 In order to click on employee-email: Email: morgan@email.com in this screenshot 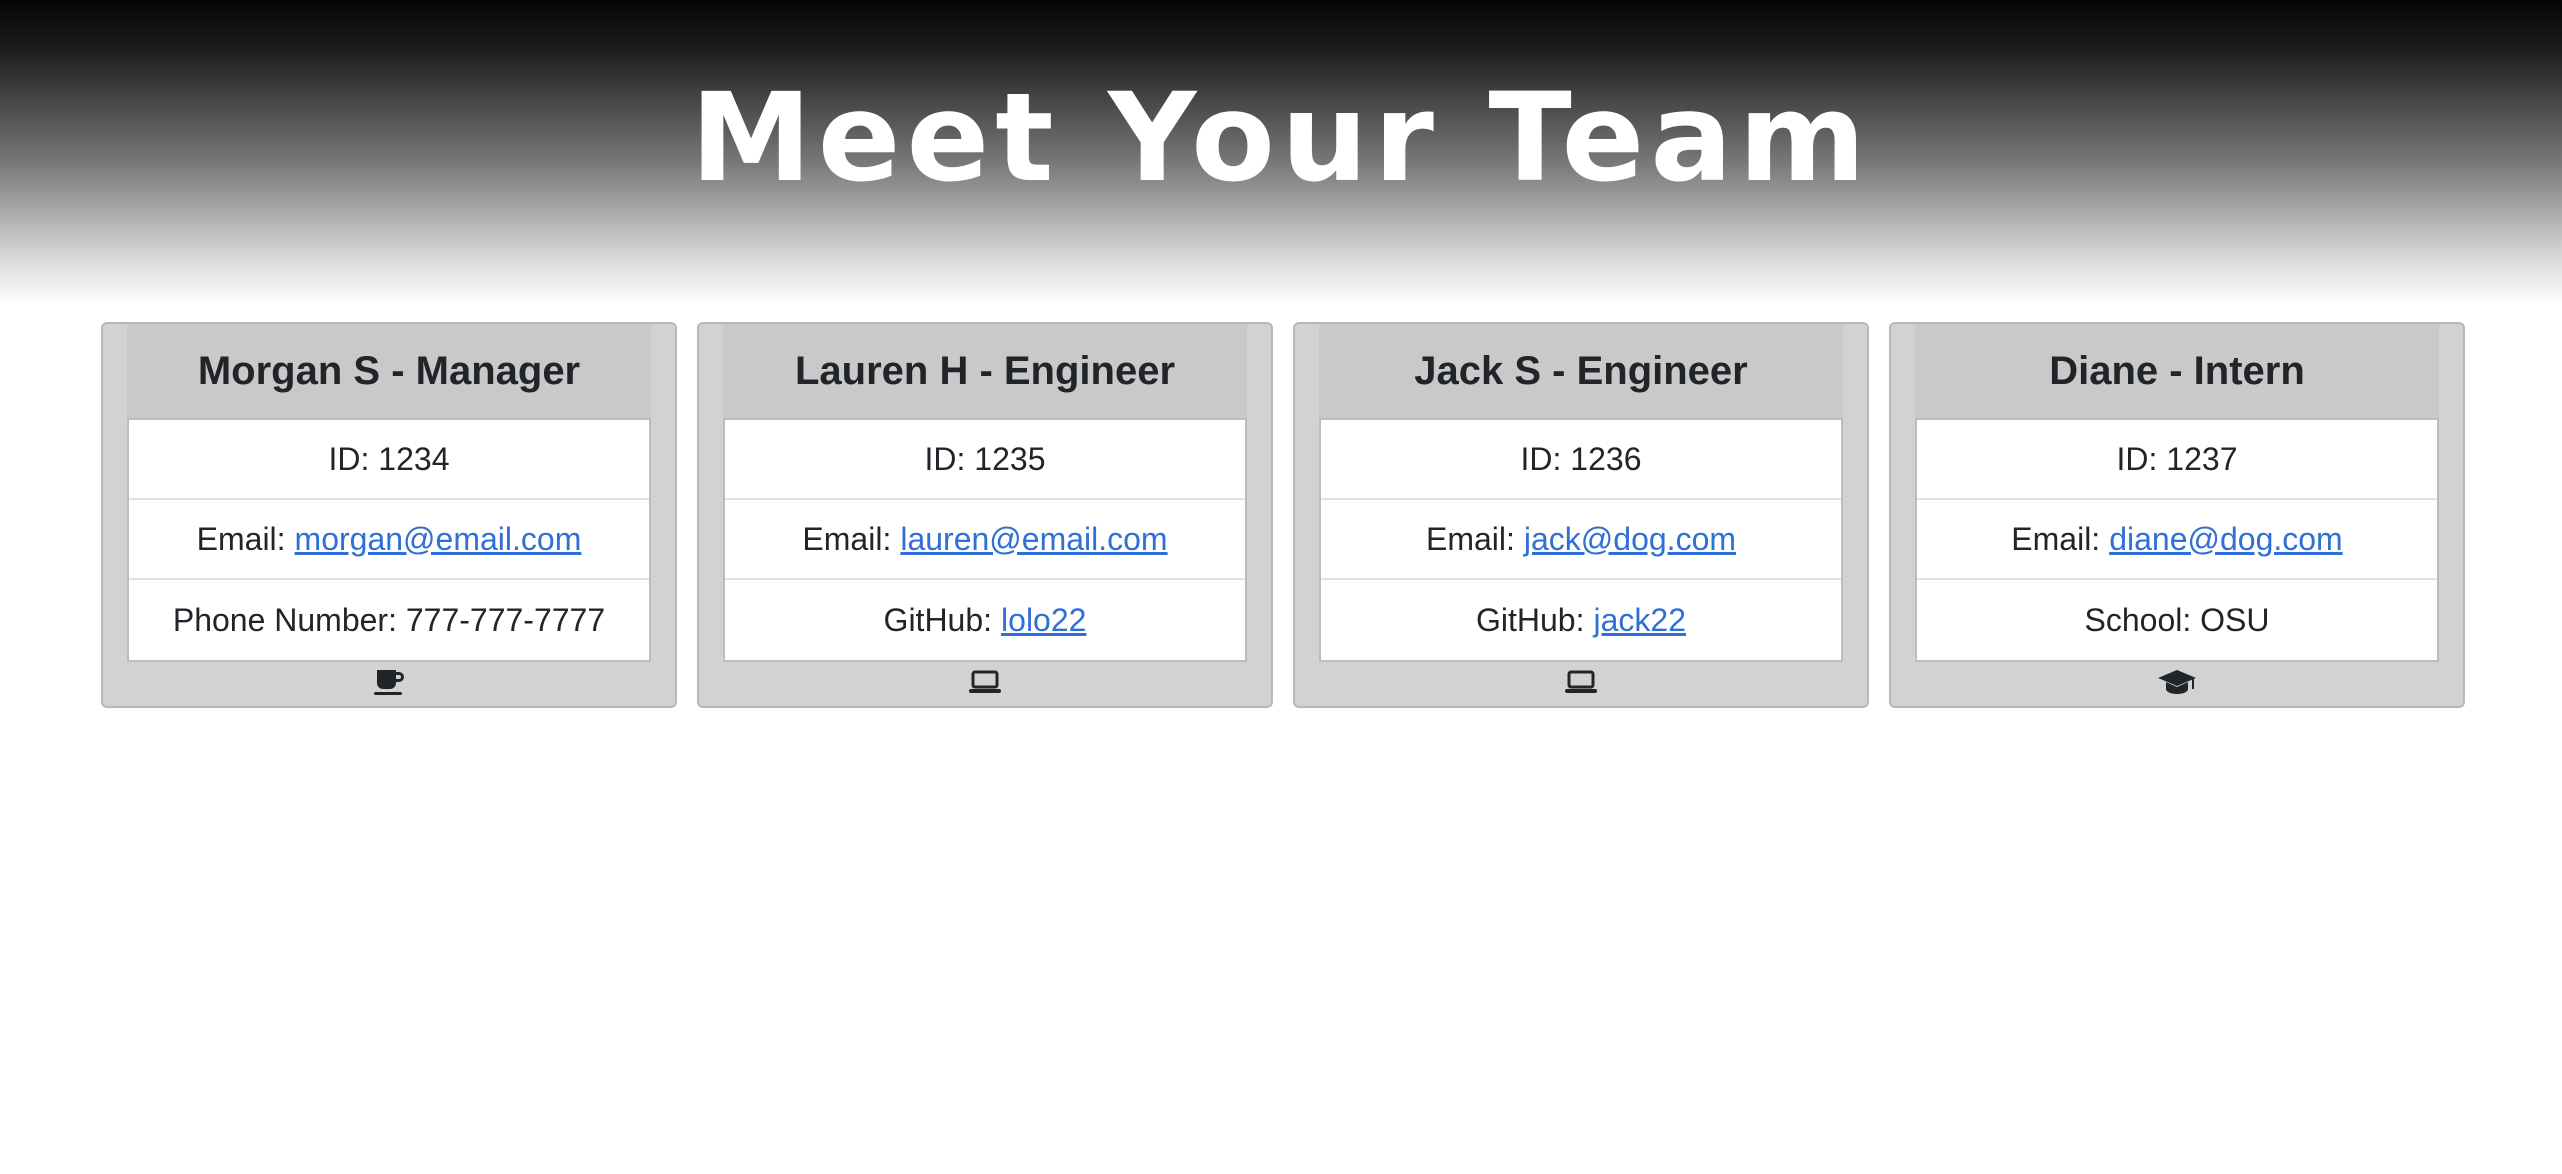, I will do `click(389, 540)`.